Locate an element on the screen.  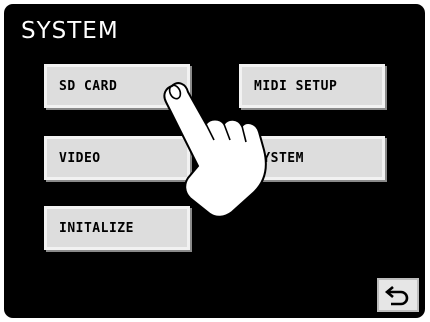
midi-setup-button-label: MIDI SETUP is located at coordinates (296, 86).